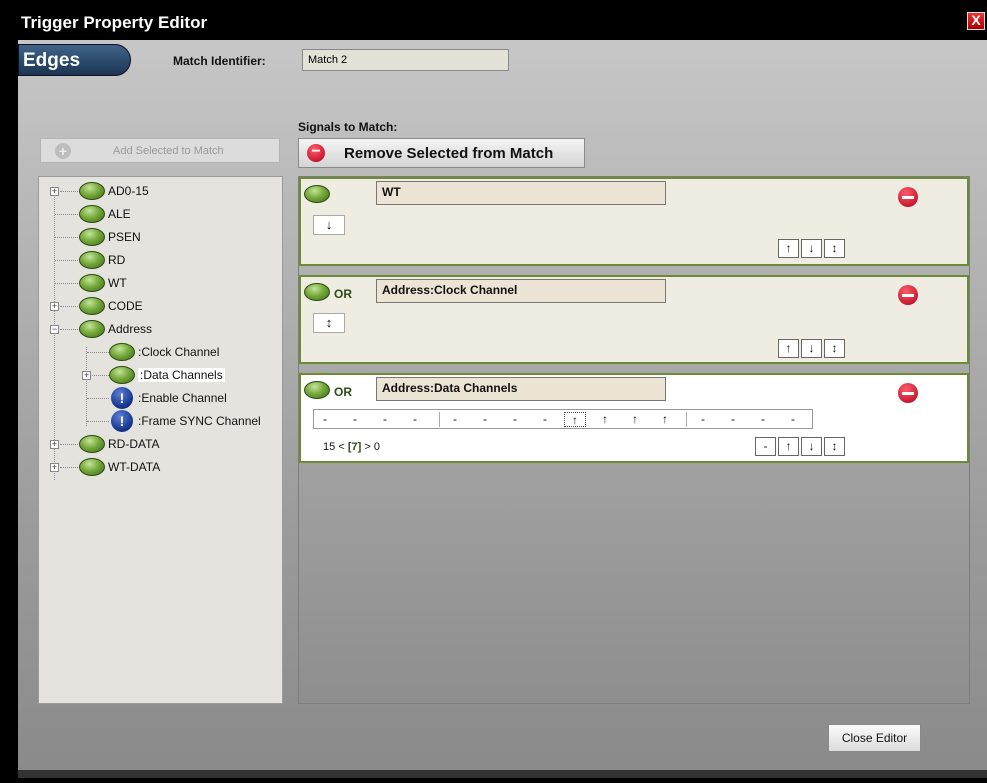 The width and height of the screenshot is (987, 783). I want to click on remove-selected-from-match-button: − Remove Selected from Match, so click(441, 153).